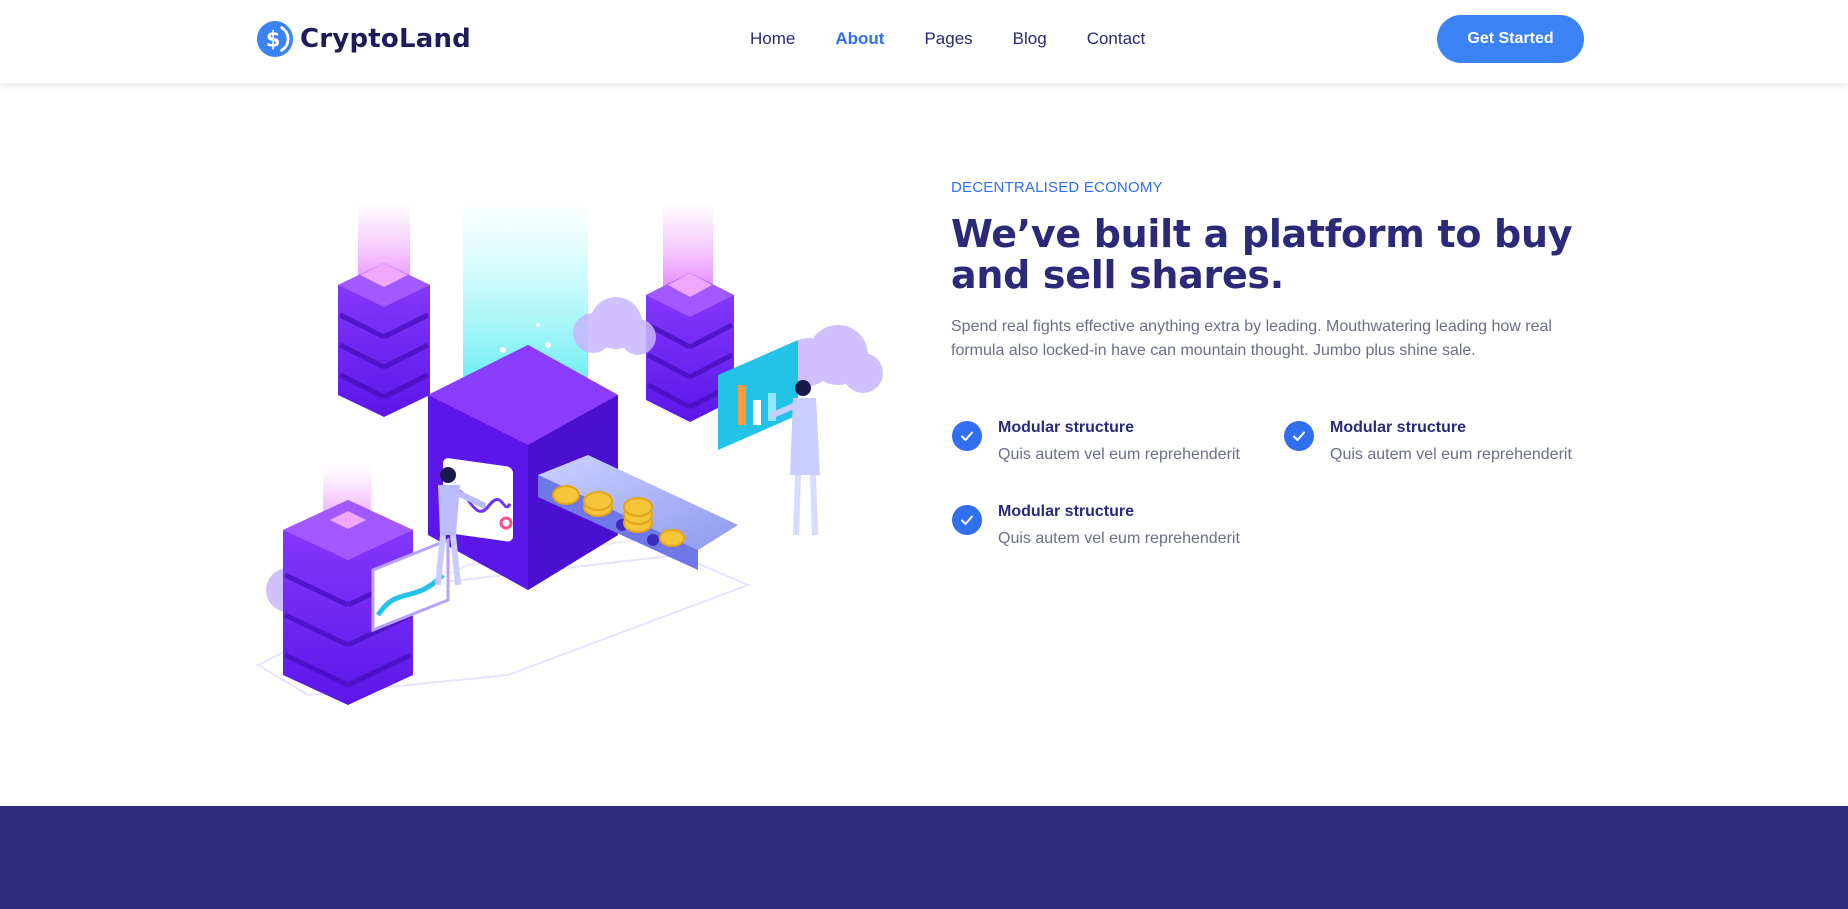  Describe the element at coordinates (772, 39) in the screenshot. I see `nav-home: Home` at that location.